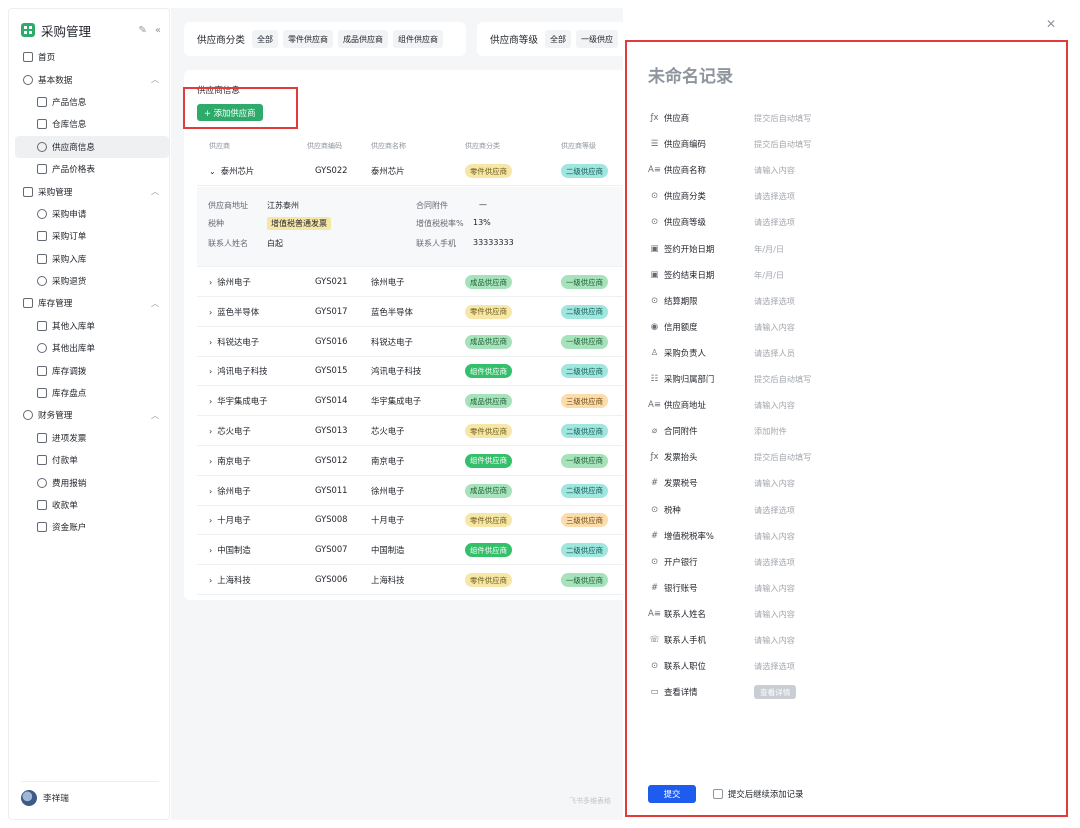 This screenshot has width=1080, height=828. I want to click on sidebar-item: 仓库信息, so click(92, 124).